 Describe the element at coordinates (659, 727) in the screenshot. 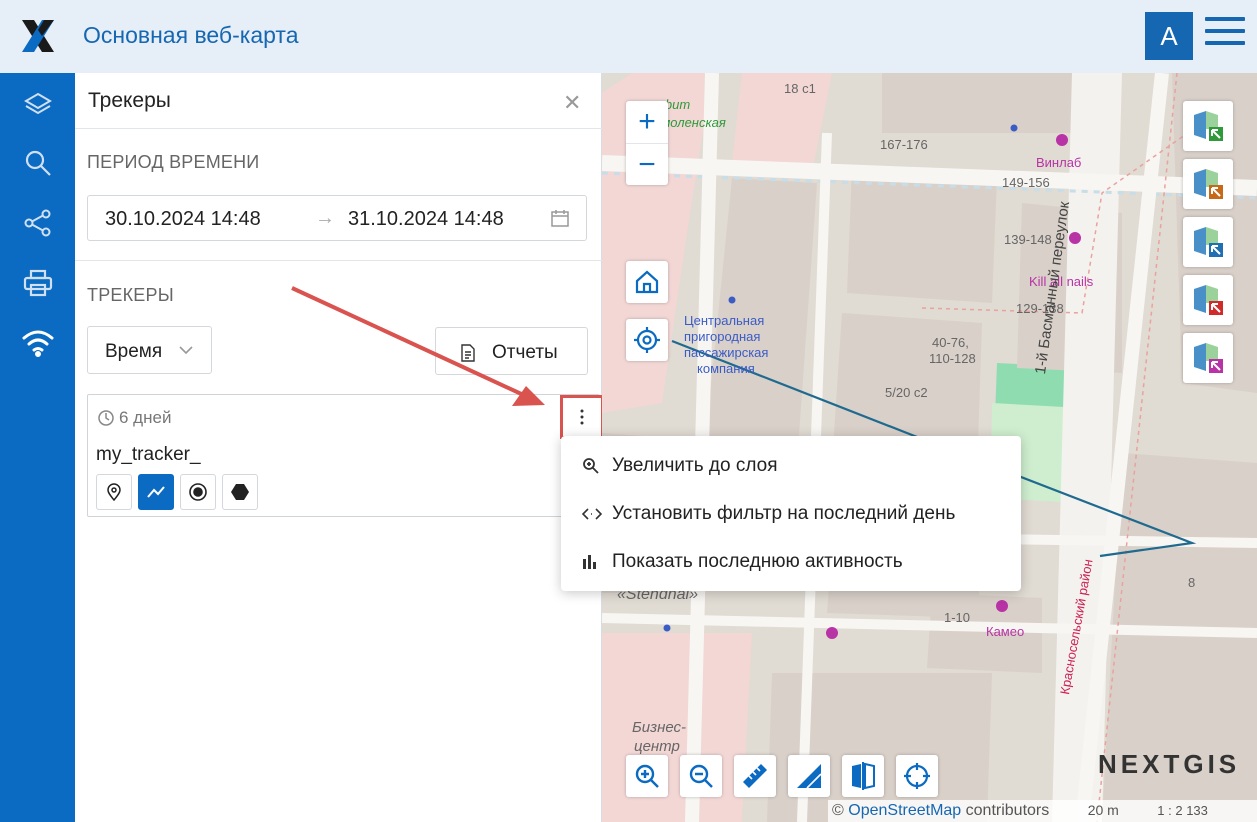

I see `map-label: Бизнес-` at that location.